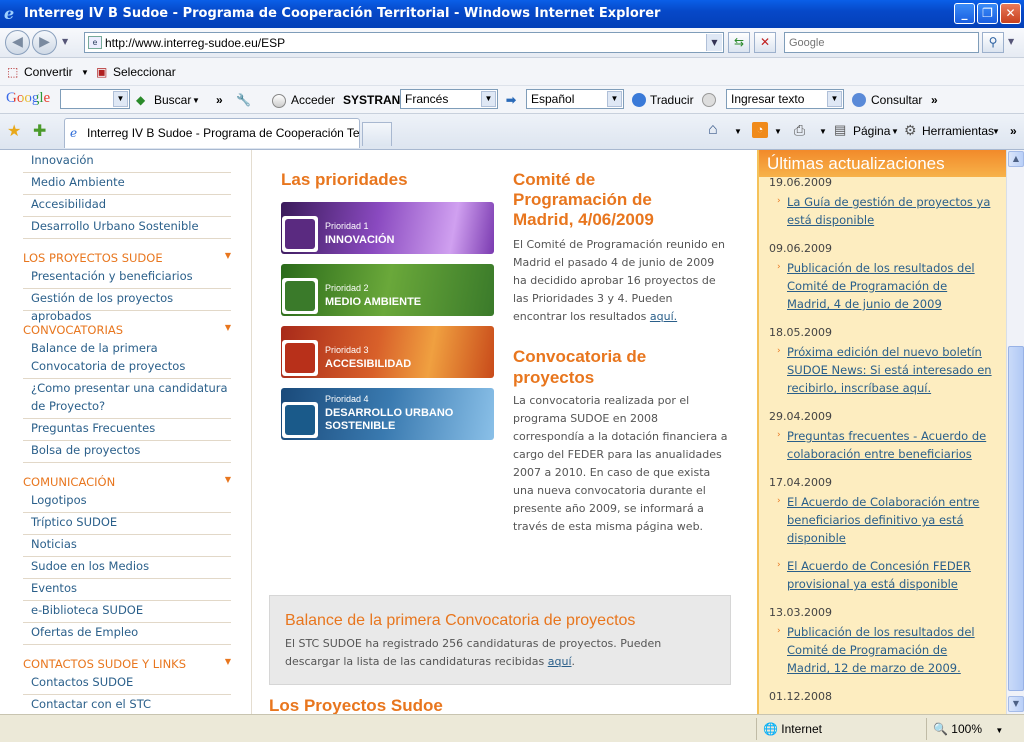 The height and width of the screenshot is (742, 1024). I want to click on search-box, so click(881, 42).